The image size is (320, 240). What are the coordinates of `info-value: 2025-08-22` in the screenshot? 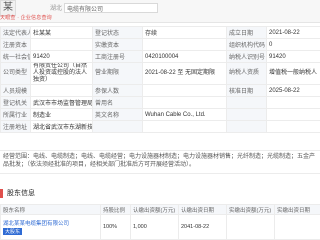 It's located at (293, 90).